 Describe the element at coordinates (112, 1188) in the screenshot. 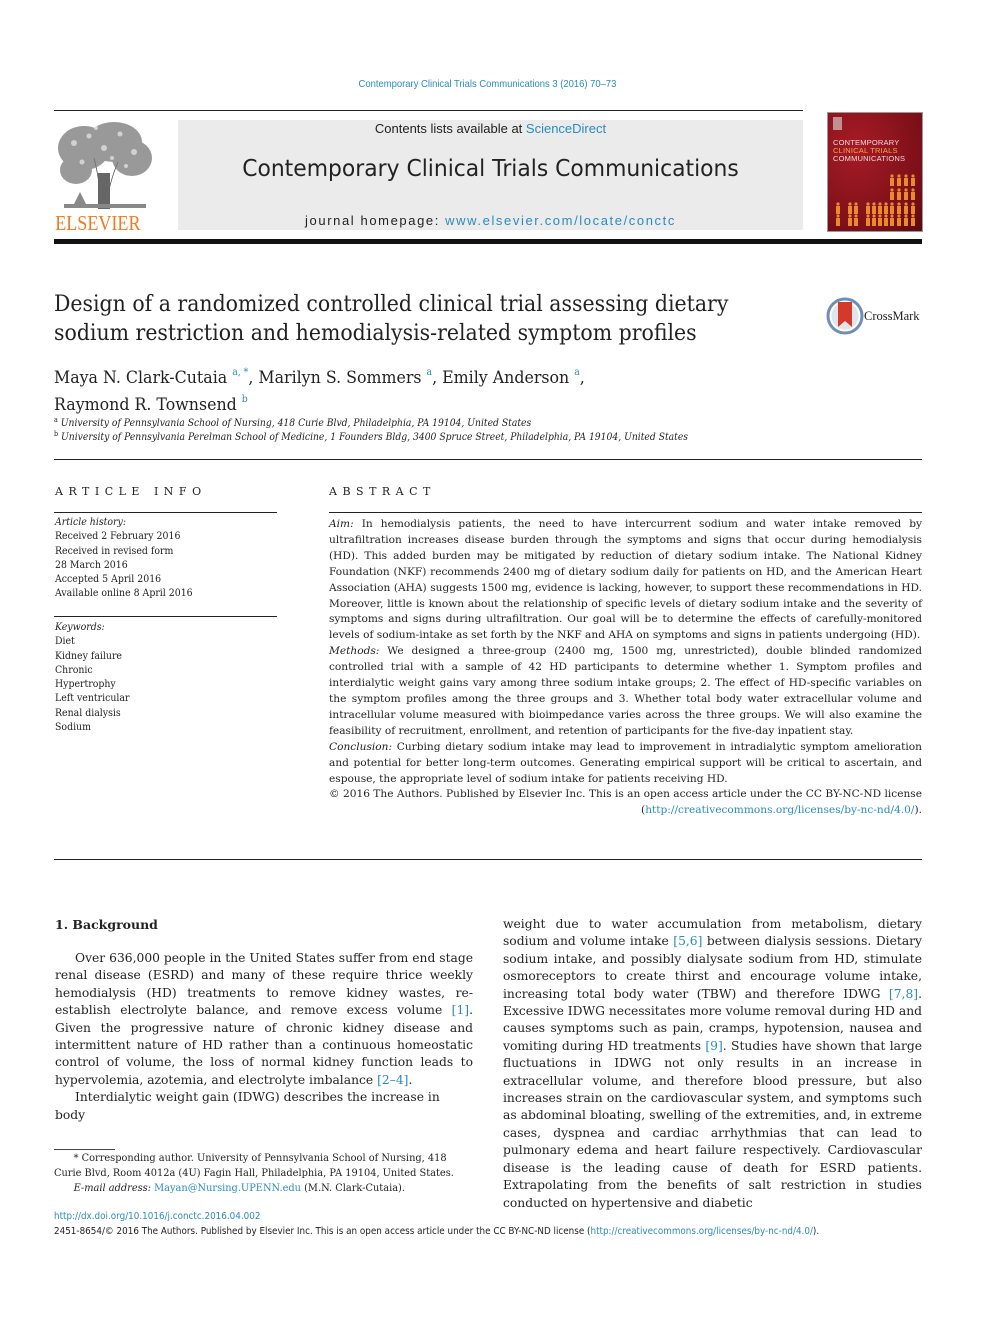

I see `email-label: E-mail address:` at that location.